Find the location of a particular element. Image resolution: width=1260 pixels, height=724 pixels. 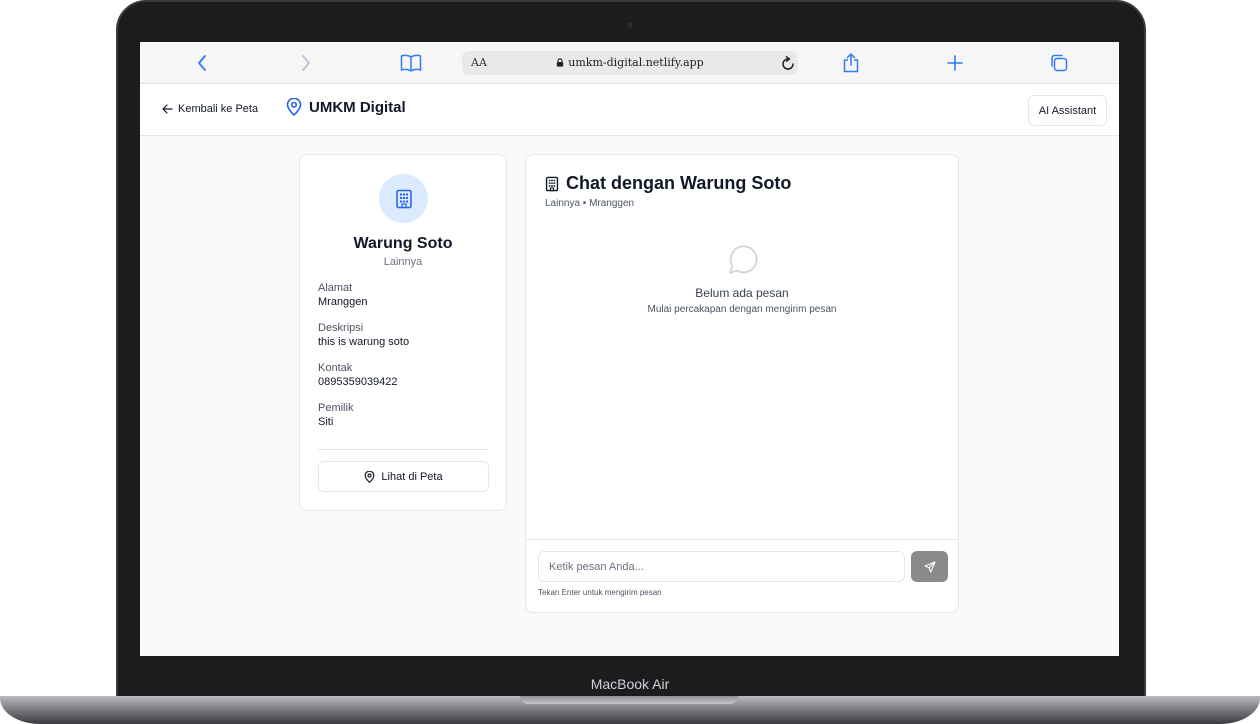

field-label: Deskripsi is located at coordinates (341, 328).